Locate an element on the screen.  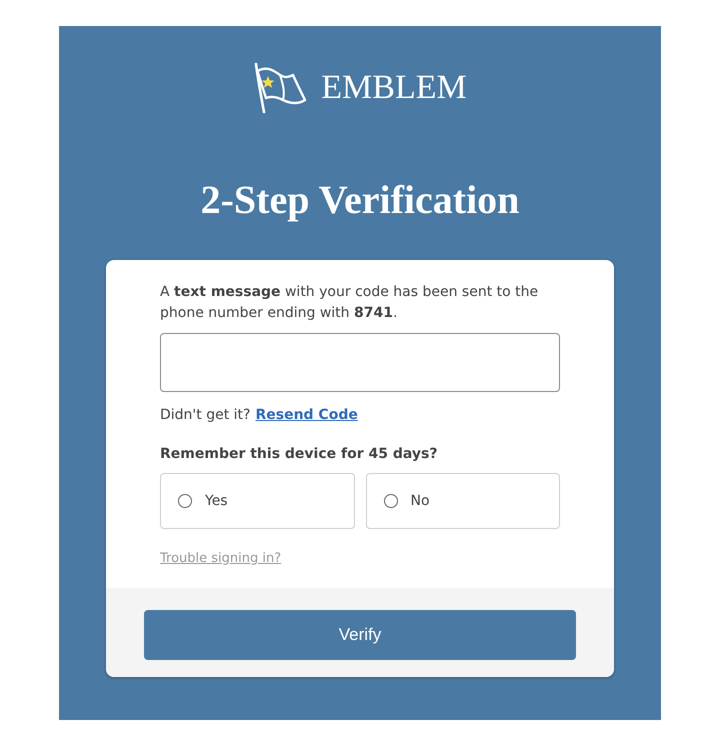
verify-button: Verify is located at coordinates (360, 635).